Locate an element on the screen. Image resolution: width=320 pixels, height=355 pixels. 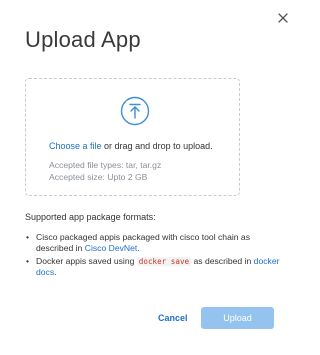
format-text-middle: as described in is located at coordinates (222, 261).